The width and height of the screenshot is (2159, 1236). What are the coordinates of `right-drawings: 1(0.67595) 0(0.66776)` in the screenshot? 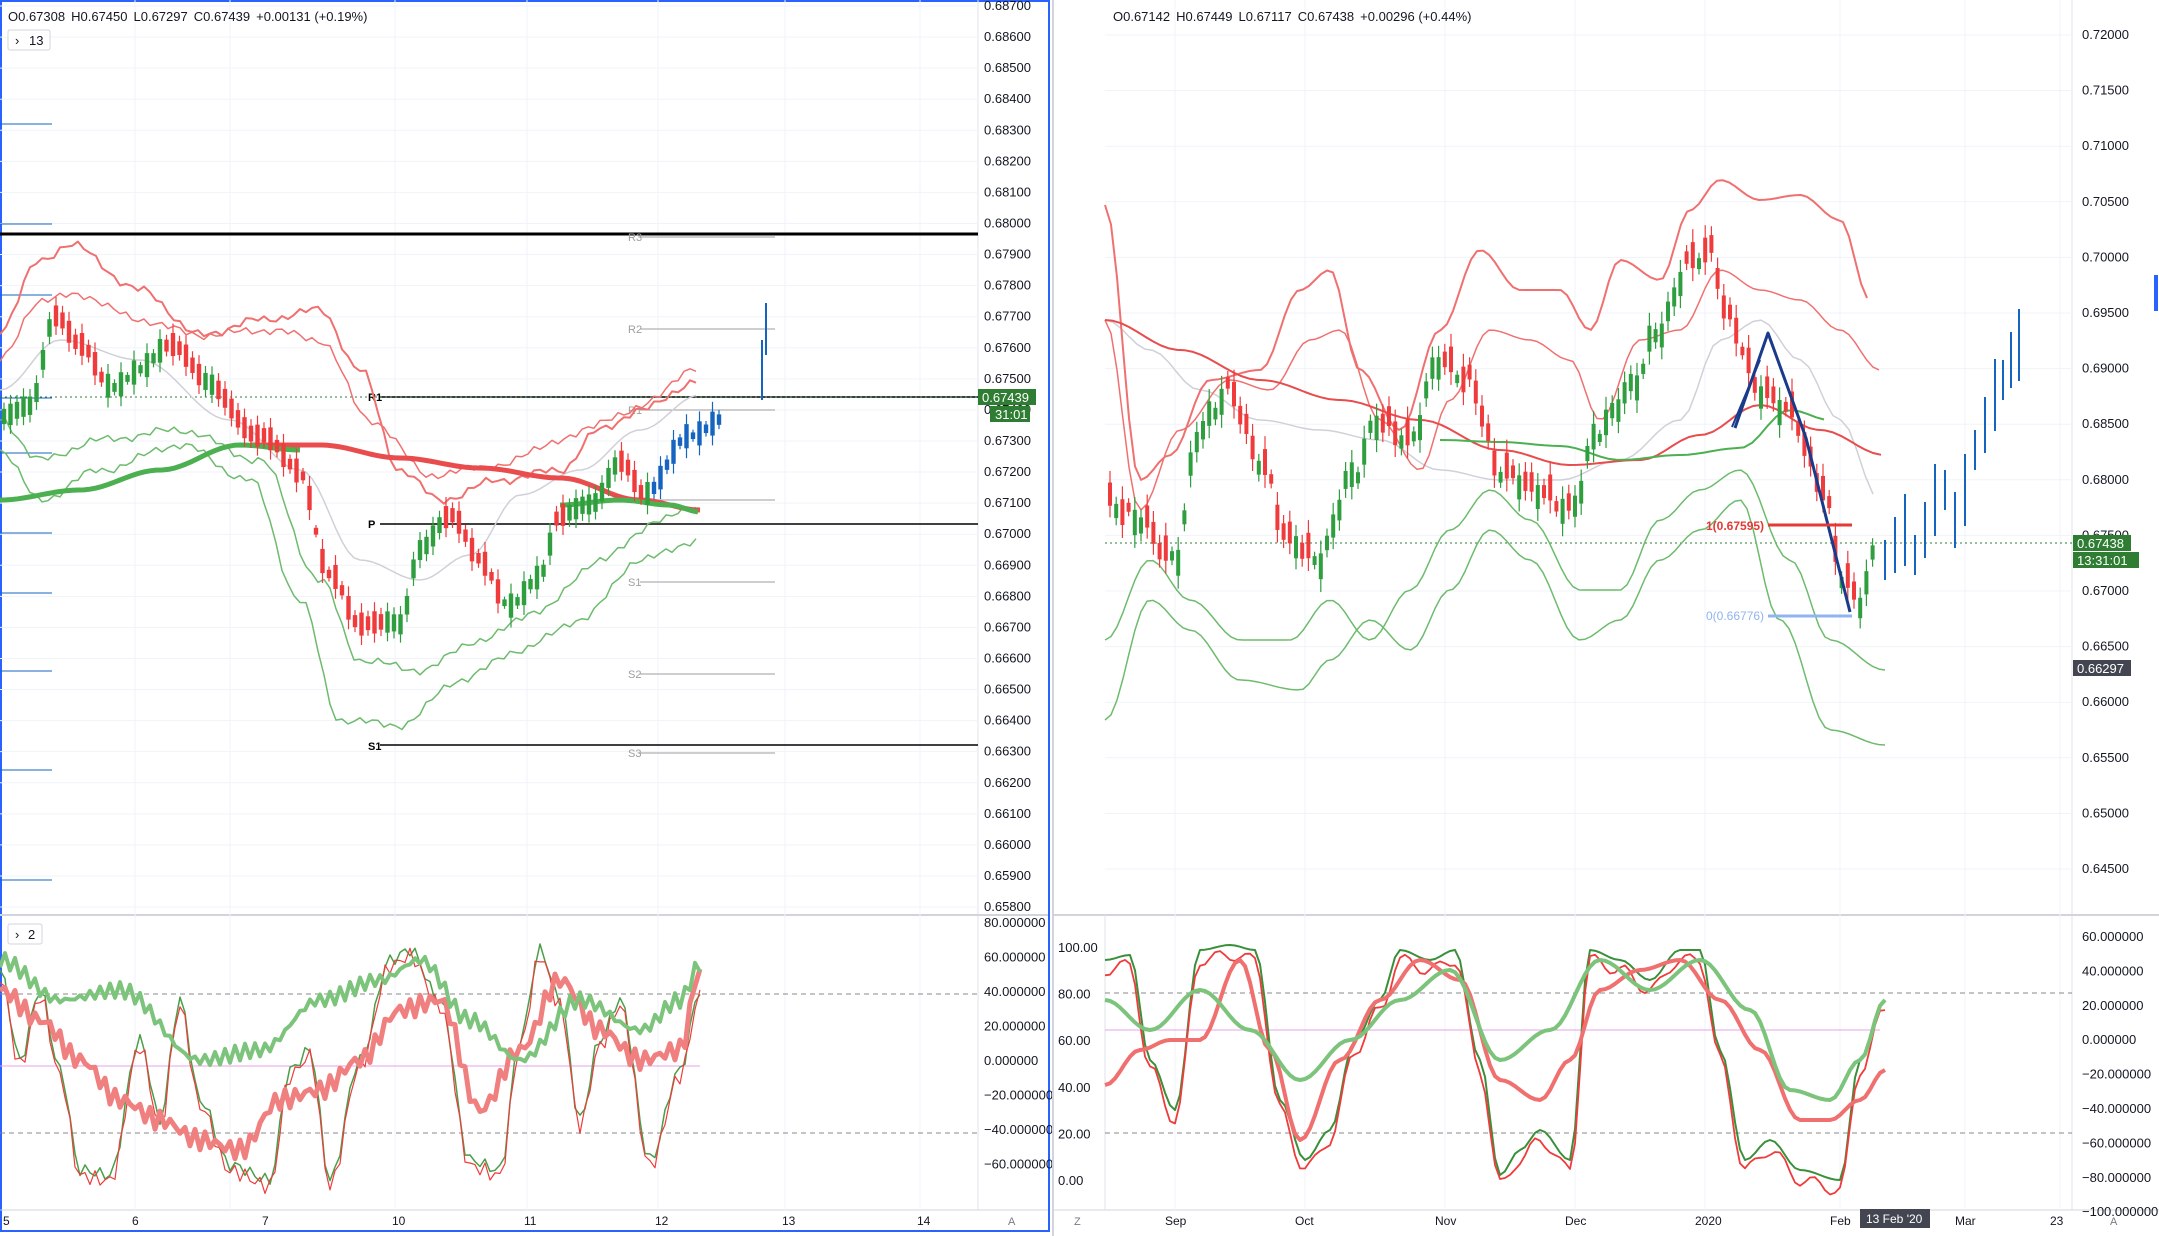 It's located at (1779, 477).